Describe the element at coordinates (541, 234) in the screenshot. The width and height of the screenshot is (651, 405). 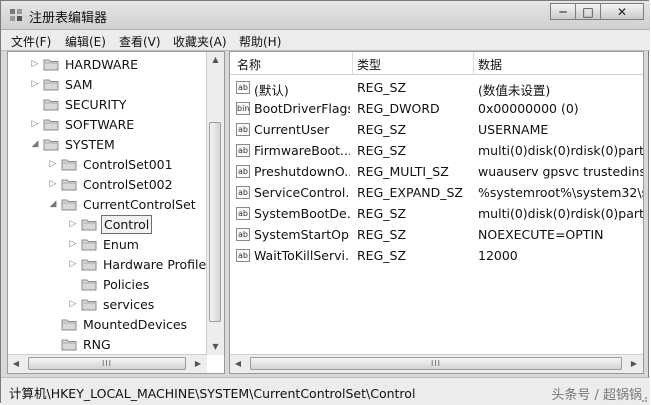
I see `value-data-cell: NOEXECUTE=OPTIN` at that location.